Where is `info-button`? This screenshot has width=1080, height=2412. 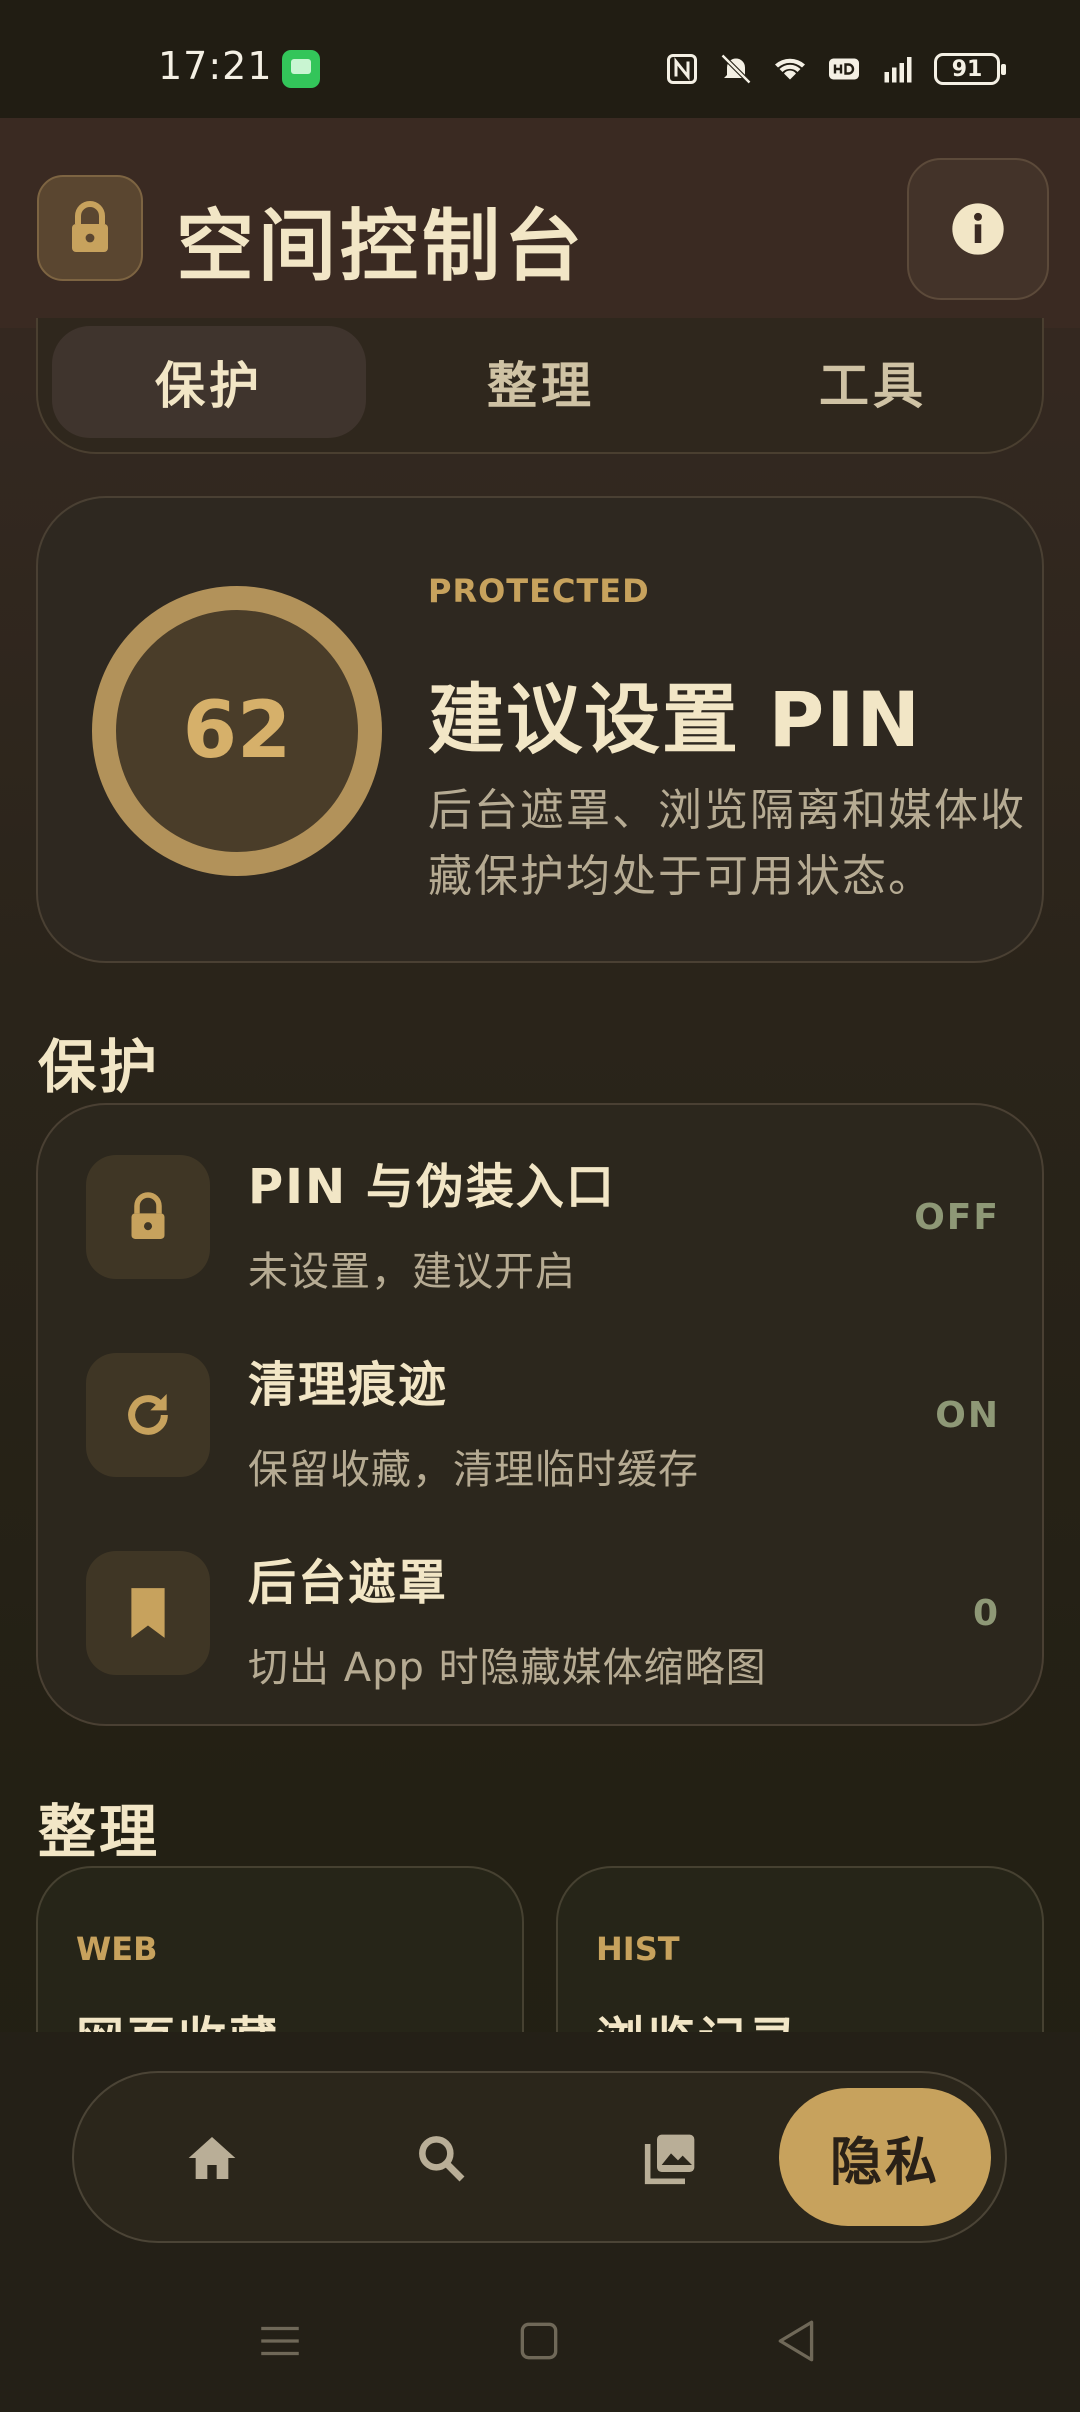
info-button is located at coordinates (978, 229).